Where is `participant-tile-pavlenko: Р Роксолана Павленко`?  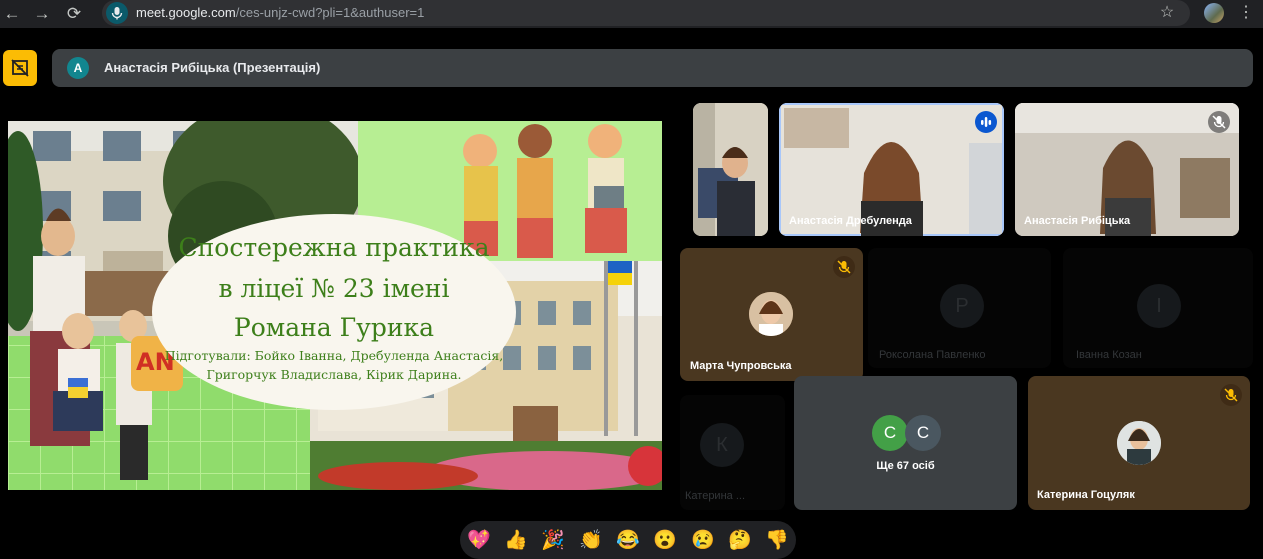 participant-tile-pavlenko: Р Роксолана Павленко is located at coordinates (959, 308).